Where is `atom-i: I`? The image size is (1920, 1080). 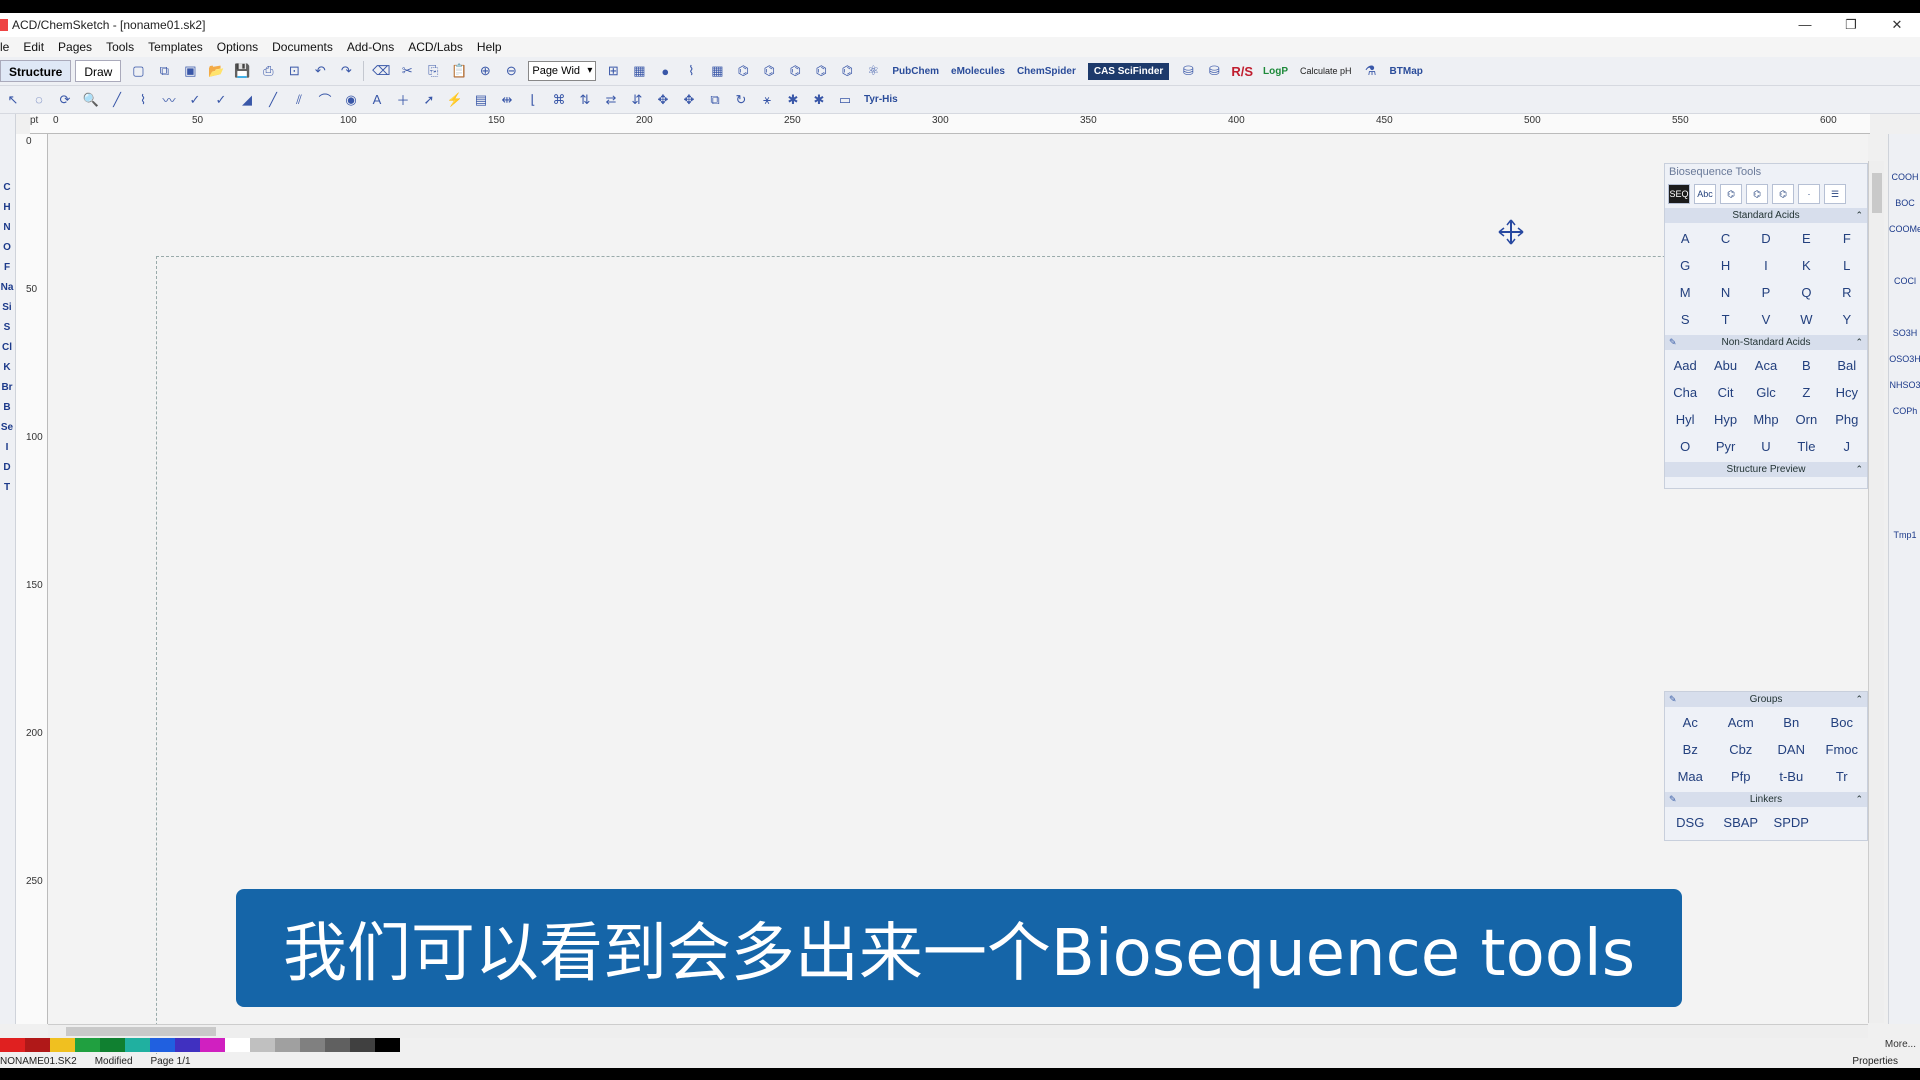
atom-i: I is located at coordinates (7, 447).